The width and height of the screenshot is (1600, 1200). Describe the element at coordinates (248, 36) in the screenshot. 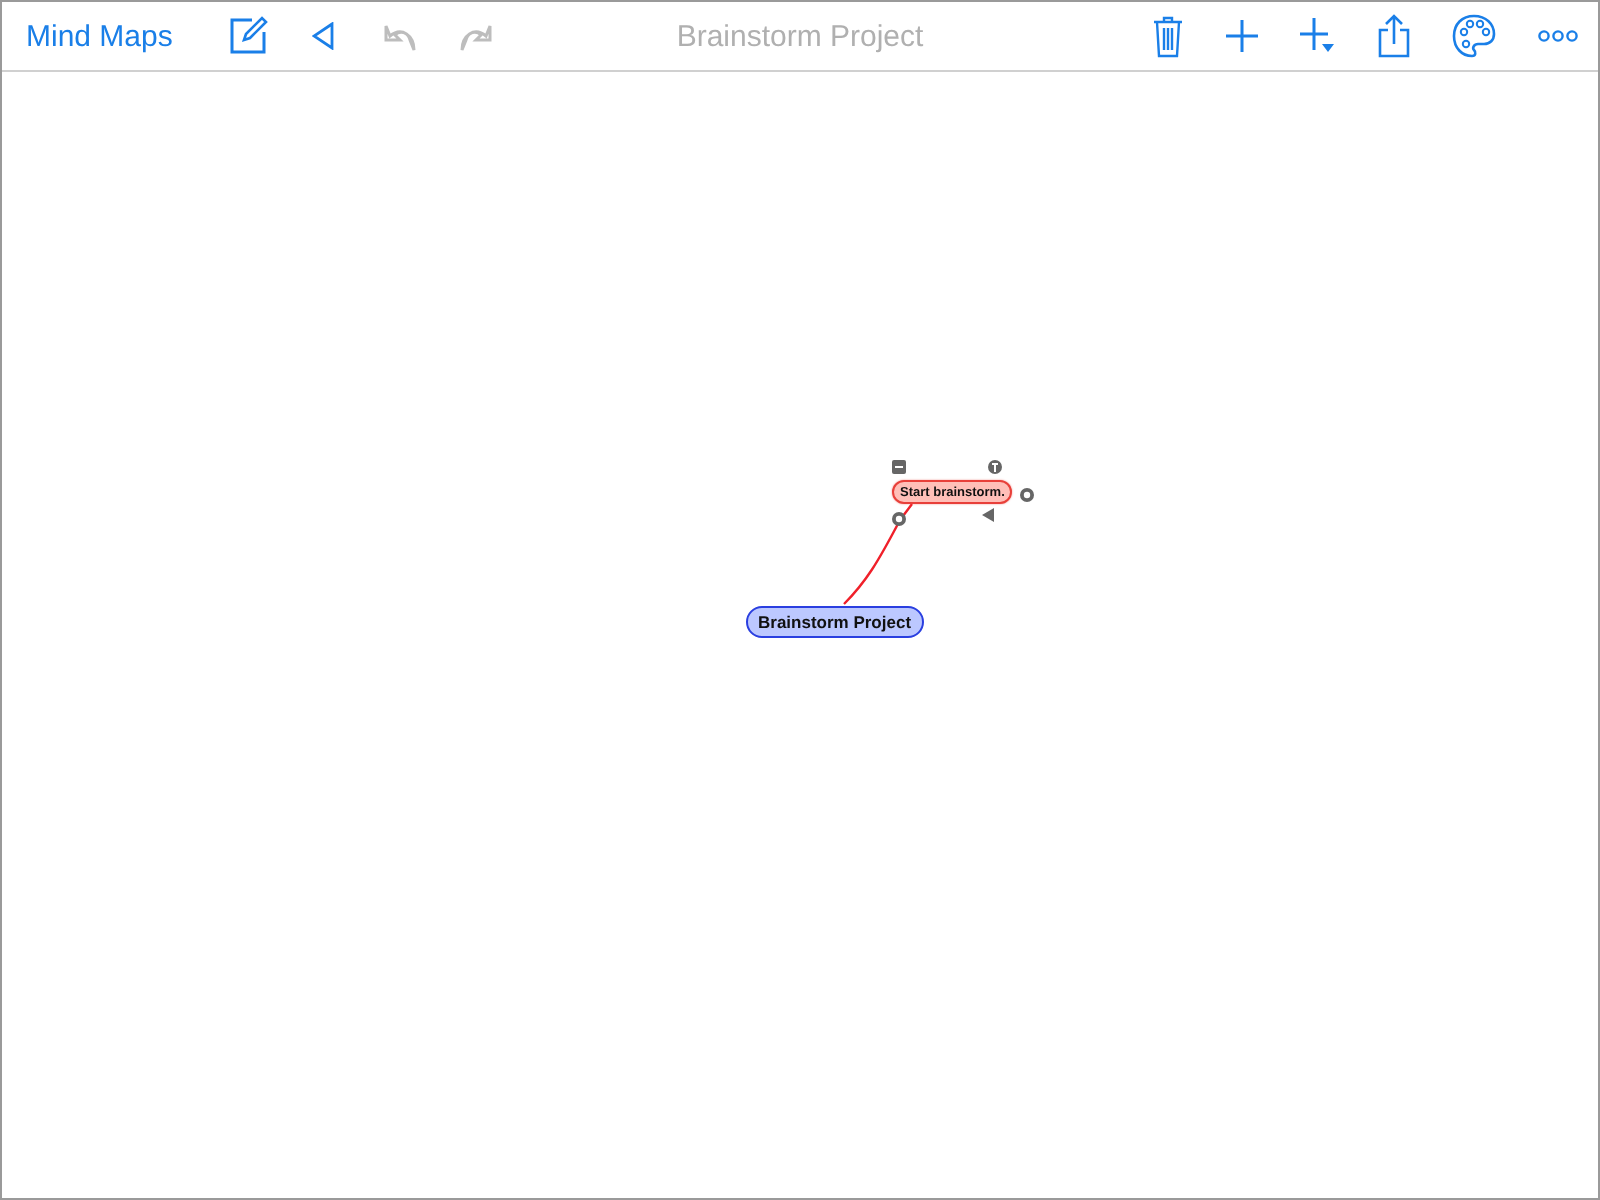

I see `edit-icon` at that location.